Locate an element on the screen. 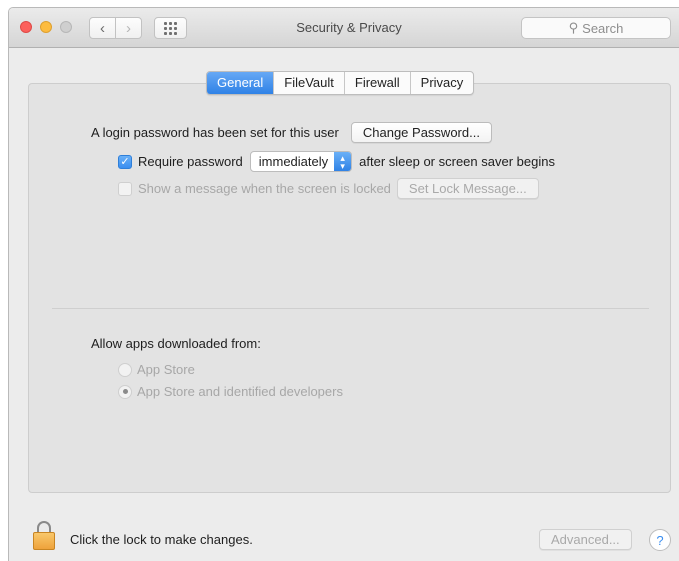 The width and height of the screenshot is (679, 561). search-icon: ⚲ is located at coordinates (573, 27).